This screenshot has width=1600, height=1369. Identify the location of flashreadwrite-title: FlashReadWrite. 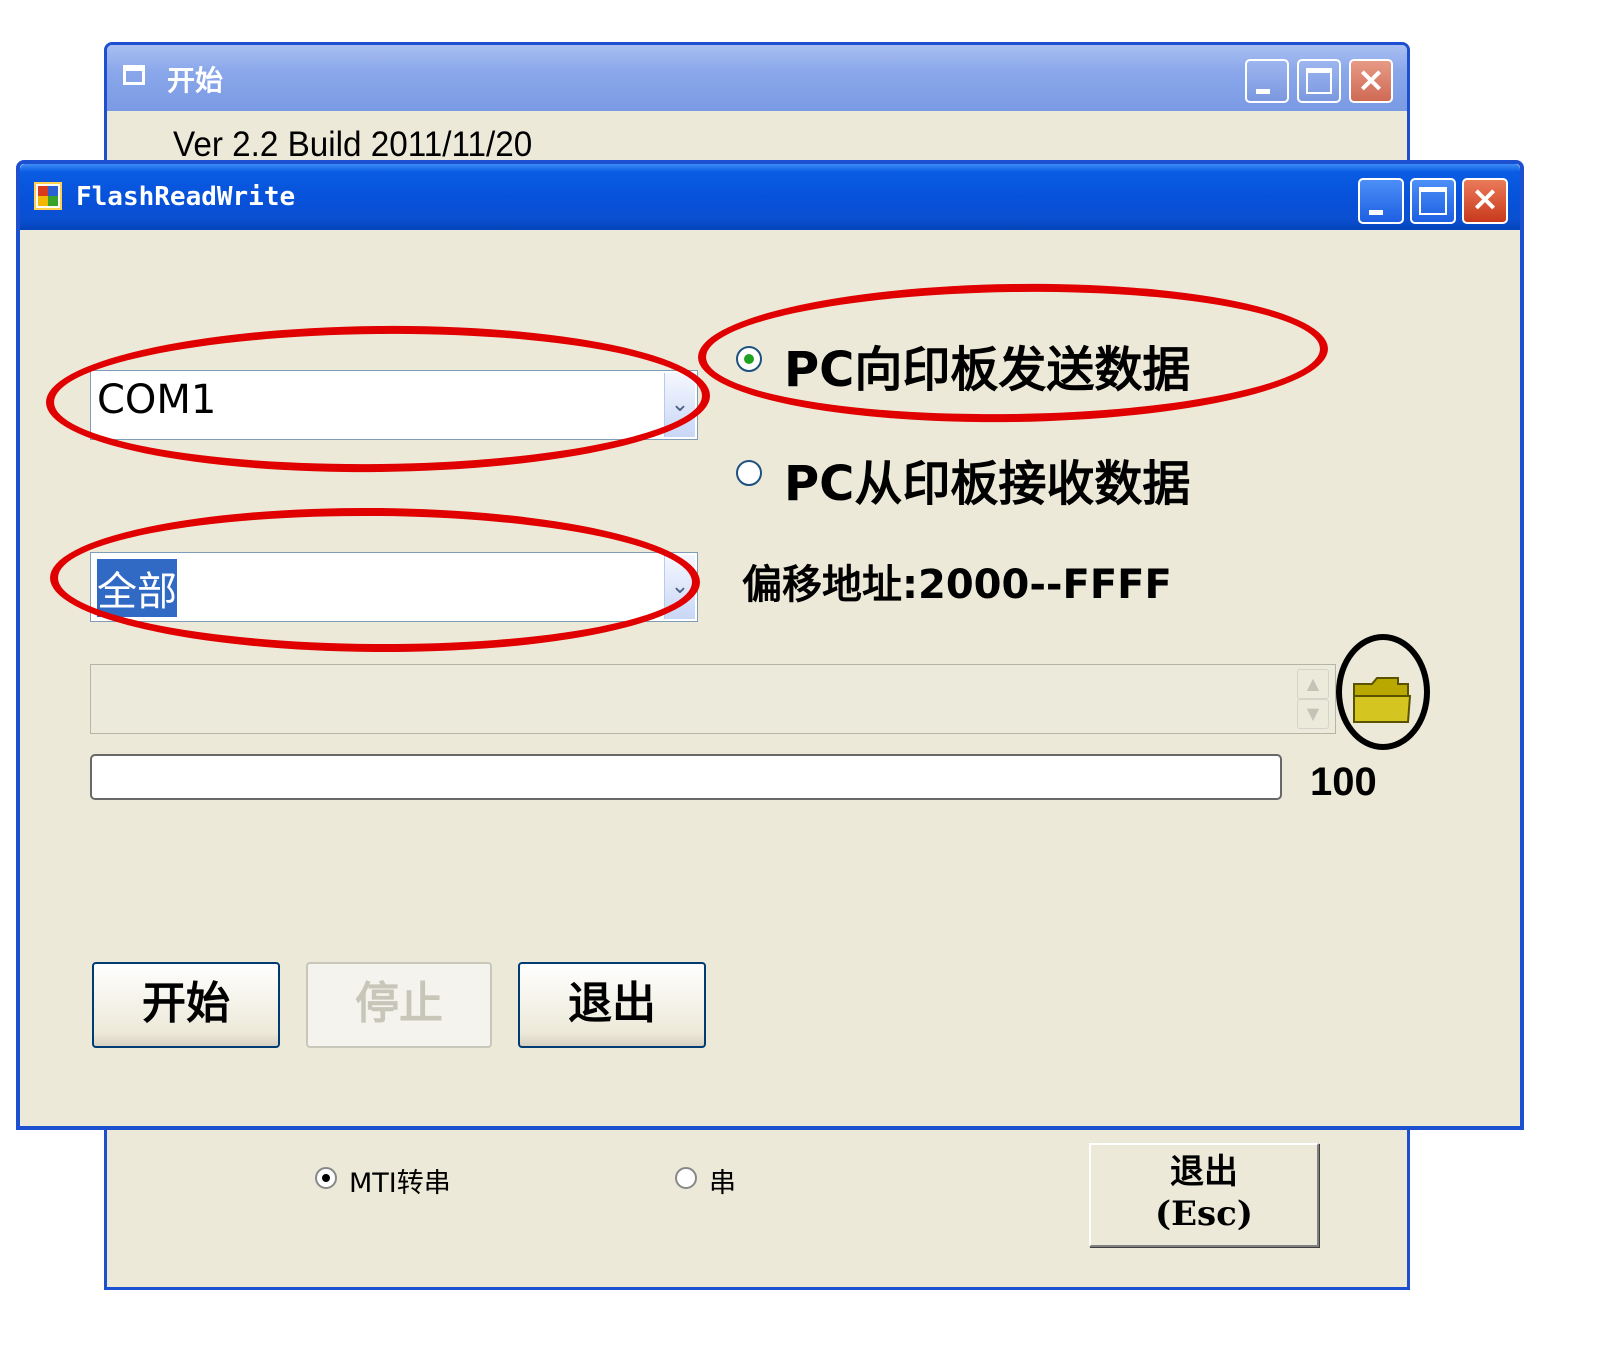
(186, 197).